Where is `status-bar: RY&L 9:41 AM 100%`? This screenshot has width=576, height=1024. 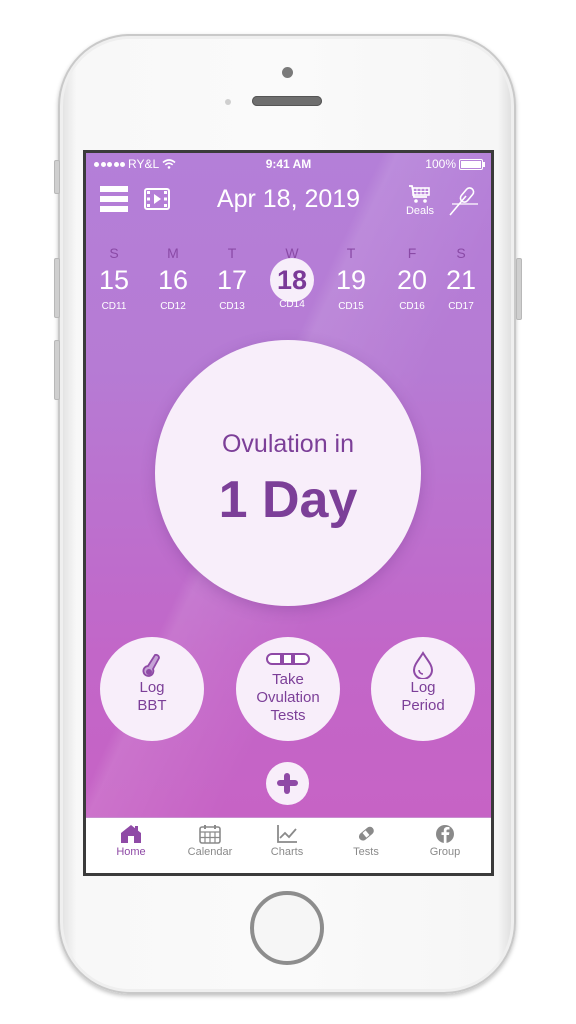
status-bar: RY&L 9:41 AM 100% is located at coordinates (288, 164).